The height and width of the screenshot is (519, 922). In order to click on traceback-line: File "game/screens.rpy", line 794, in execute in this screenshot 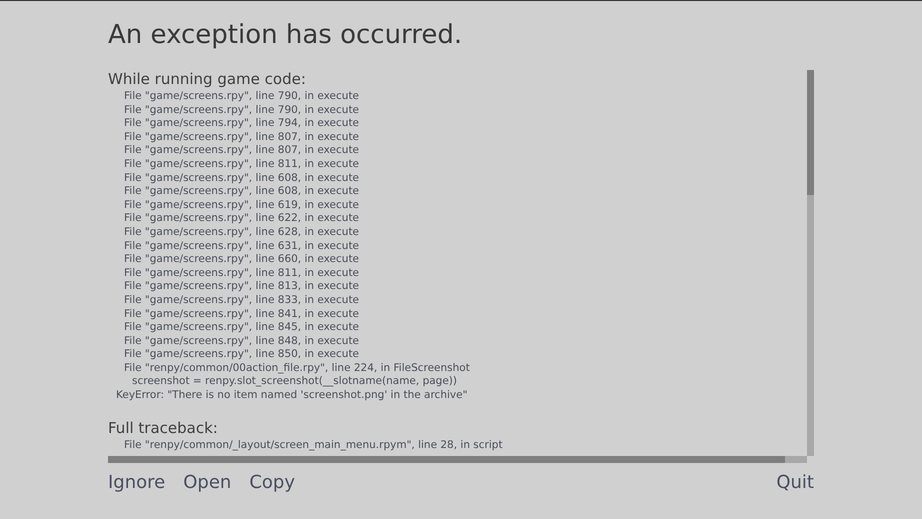, I will do `click(242, 124)`.